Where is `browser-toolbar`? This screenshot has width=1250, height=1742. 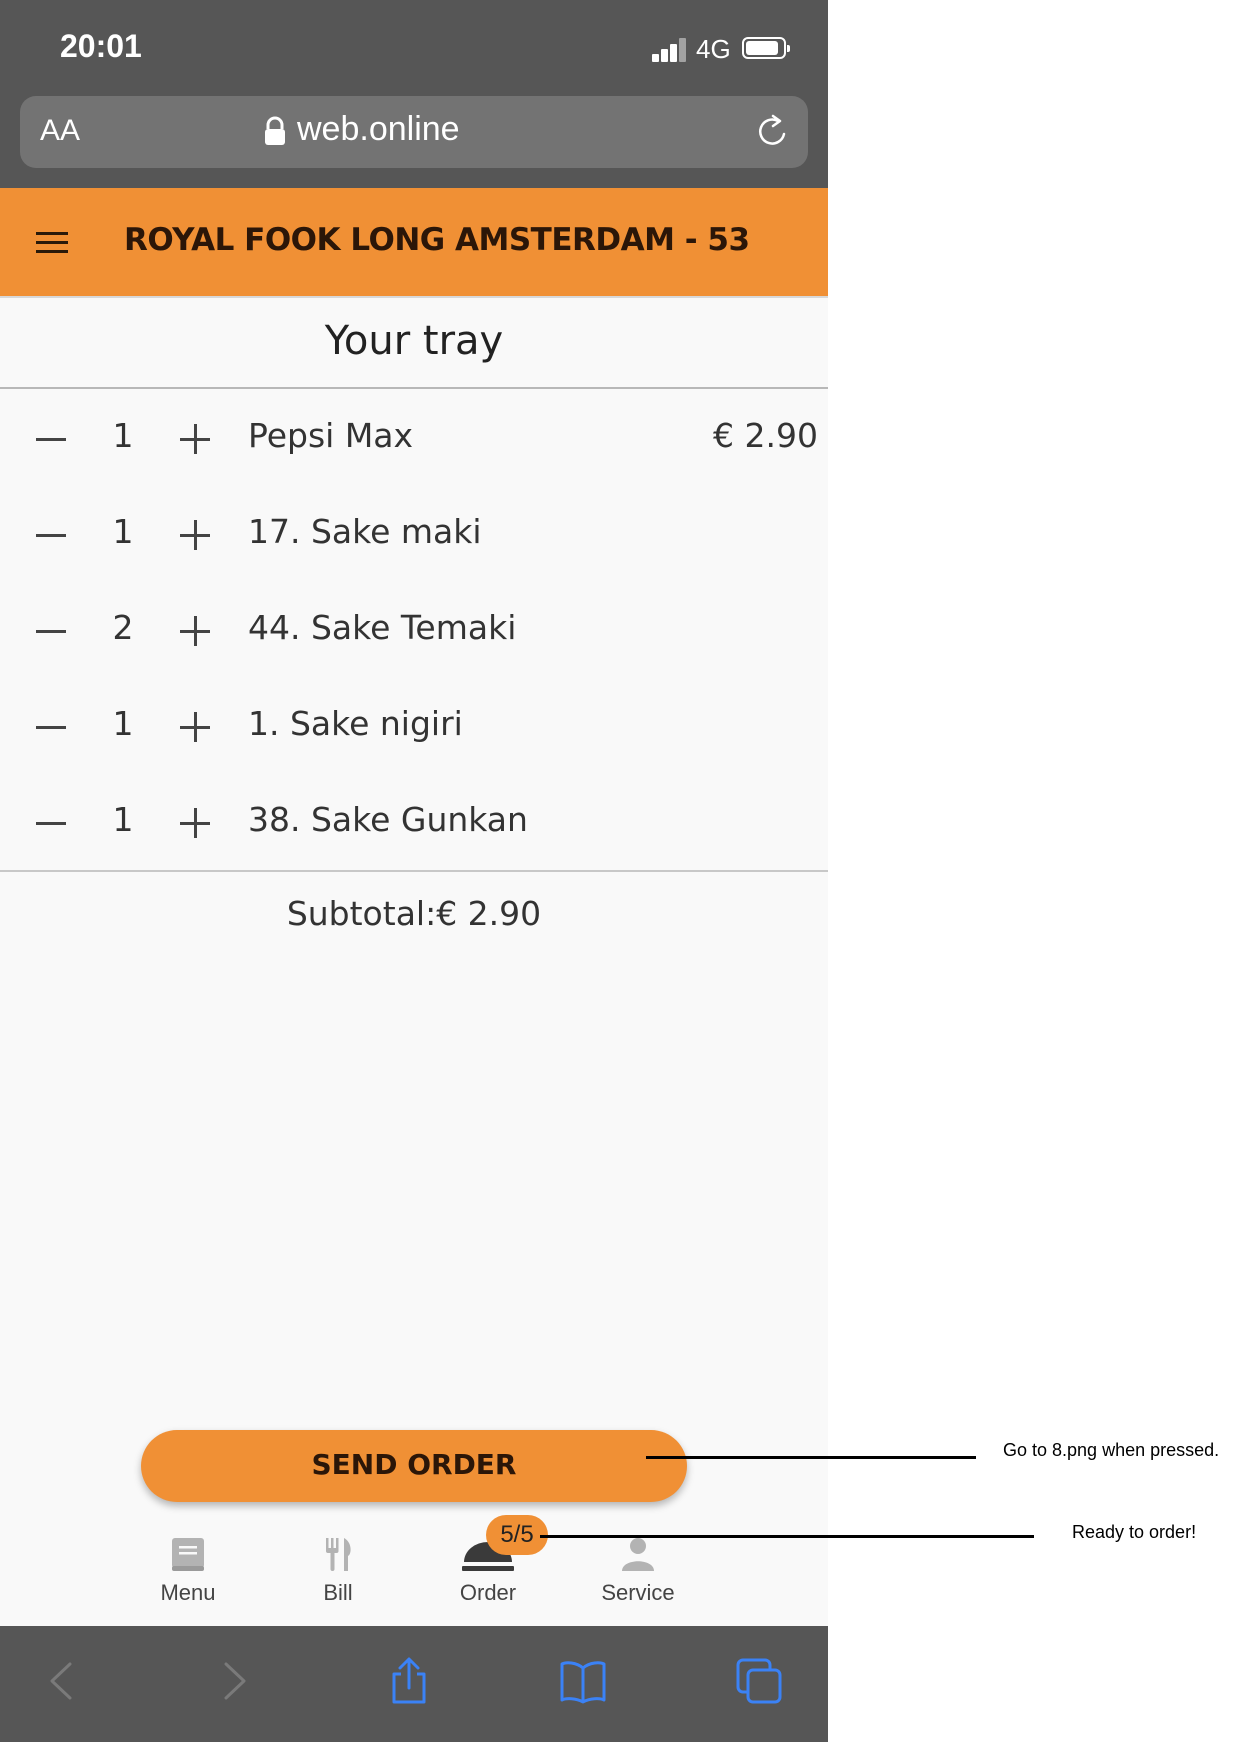
browser-toolbar is located at coordinates (414, 1684).